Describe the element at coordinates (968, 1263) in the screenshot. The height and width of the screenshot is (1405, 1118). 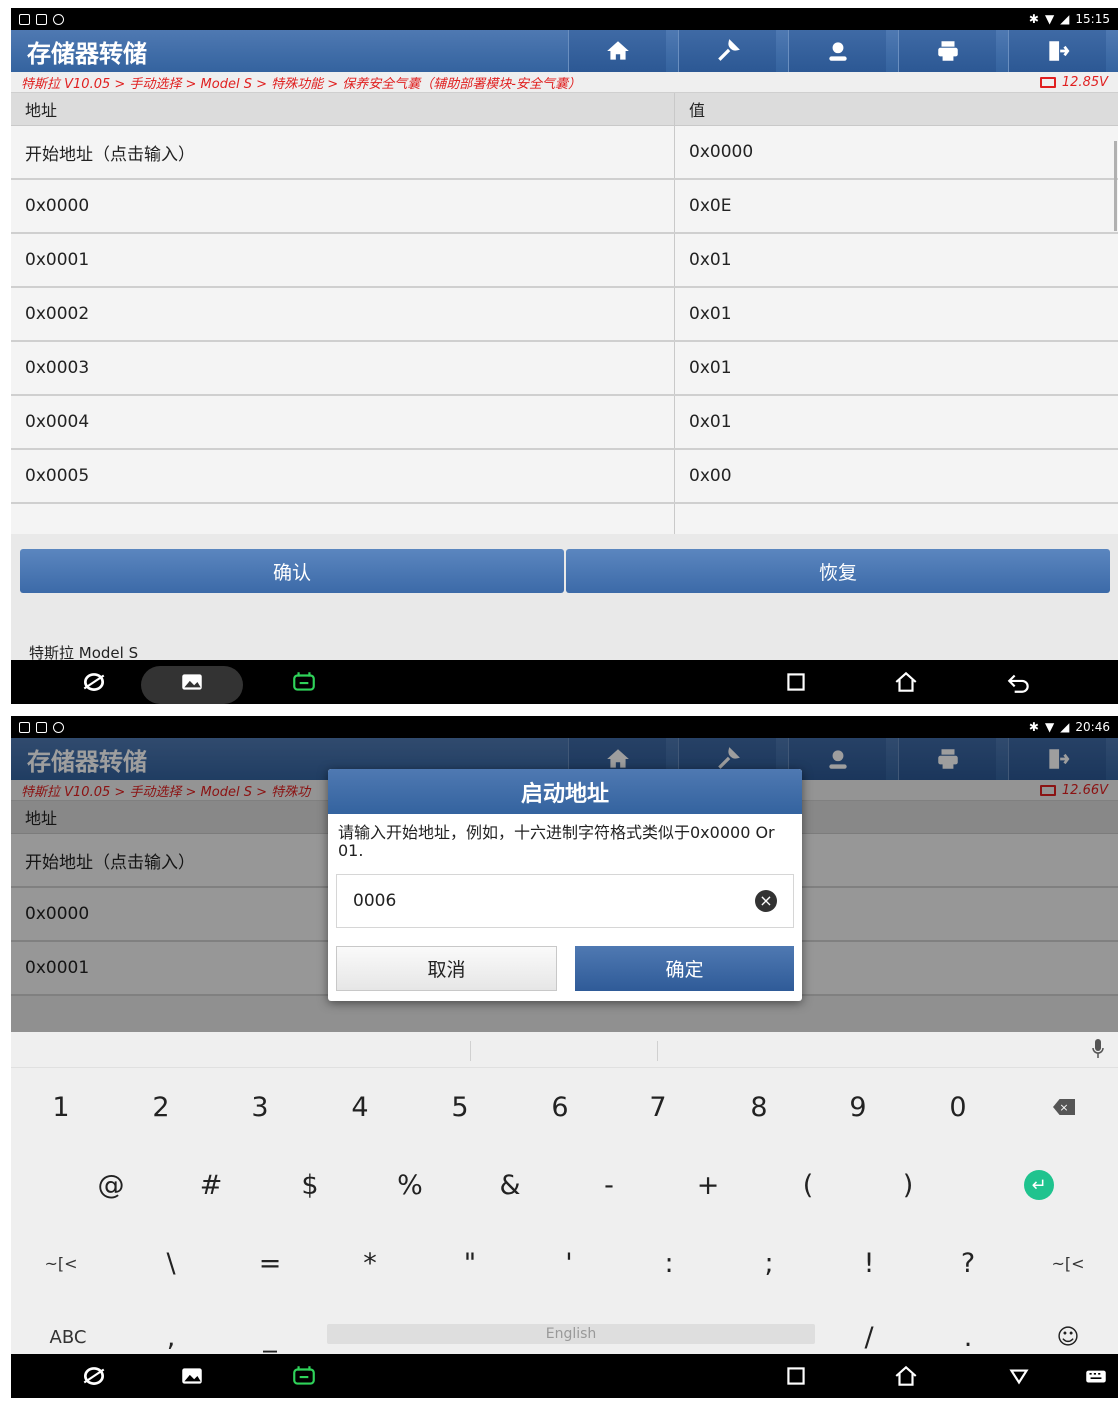
I see `key: ?` at that location.